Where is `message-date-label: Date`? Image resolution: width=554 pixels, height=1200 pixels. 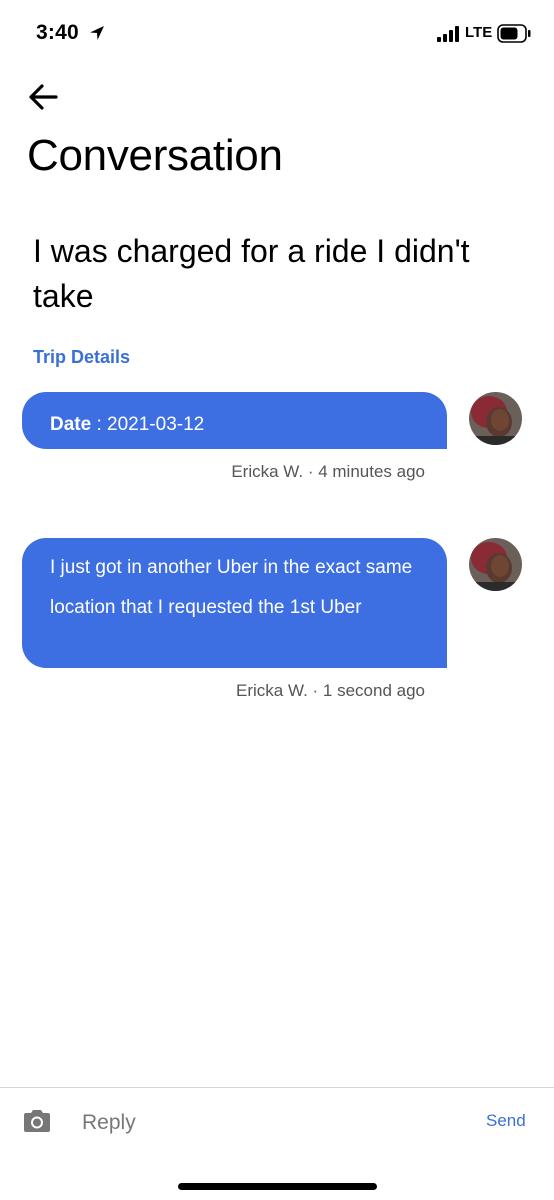 message-date-label: Date is located at coordinates (71, 424).